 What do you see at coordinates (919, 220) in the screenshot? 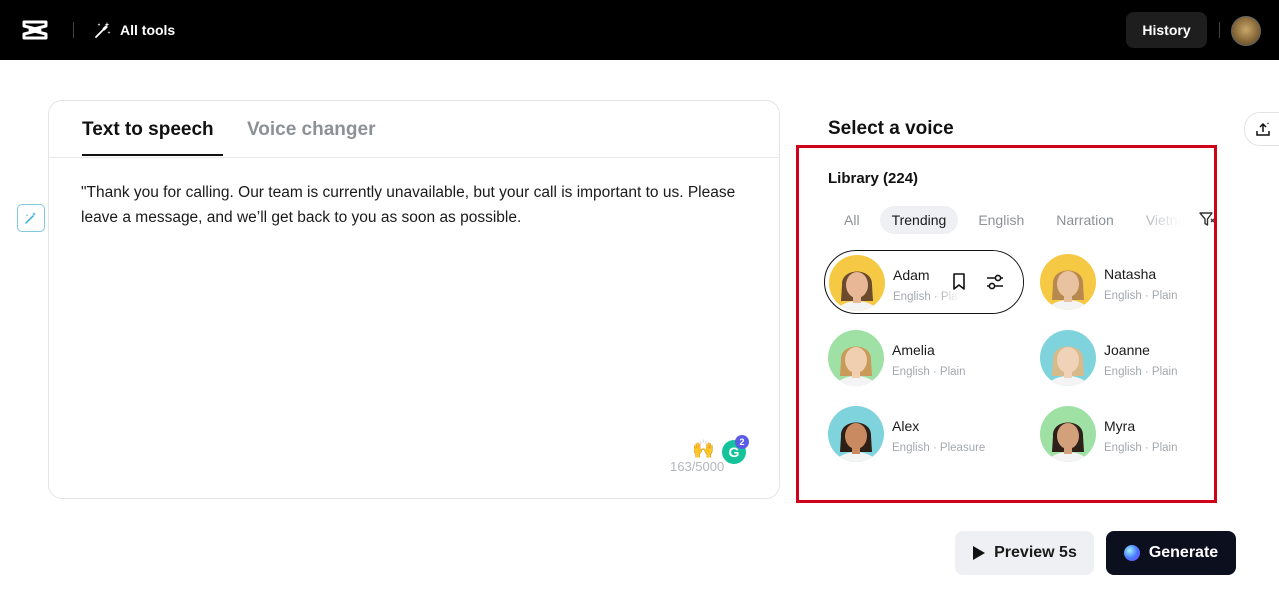
I see `filter-chip-trending: Trending` at bounding box center [919, 220].